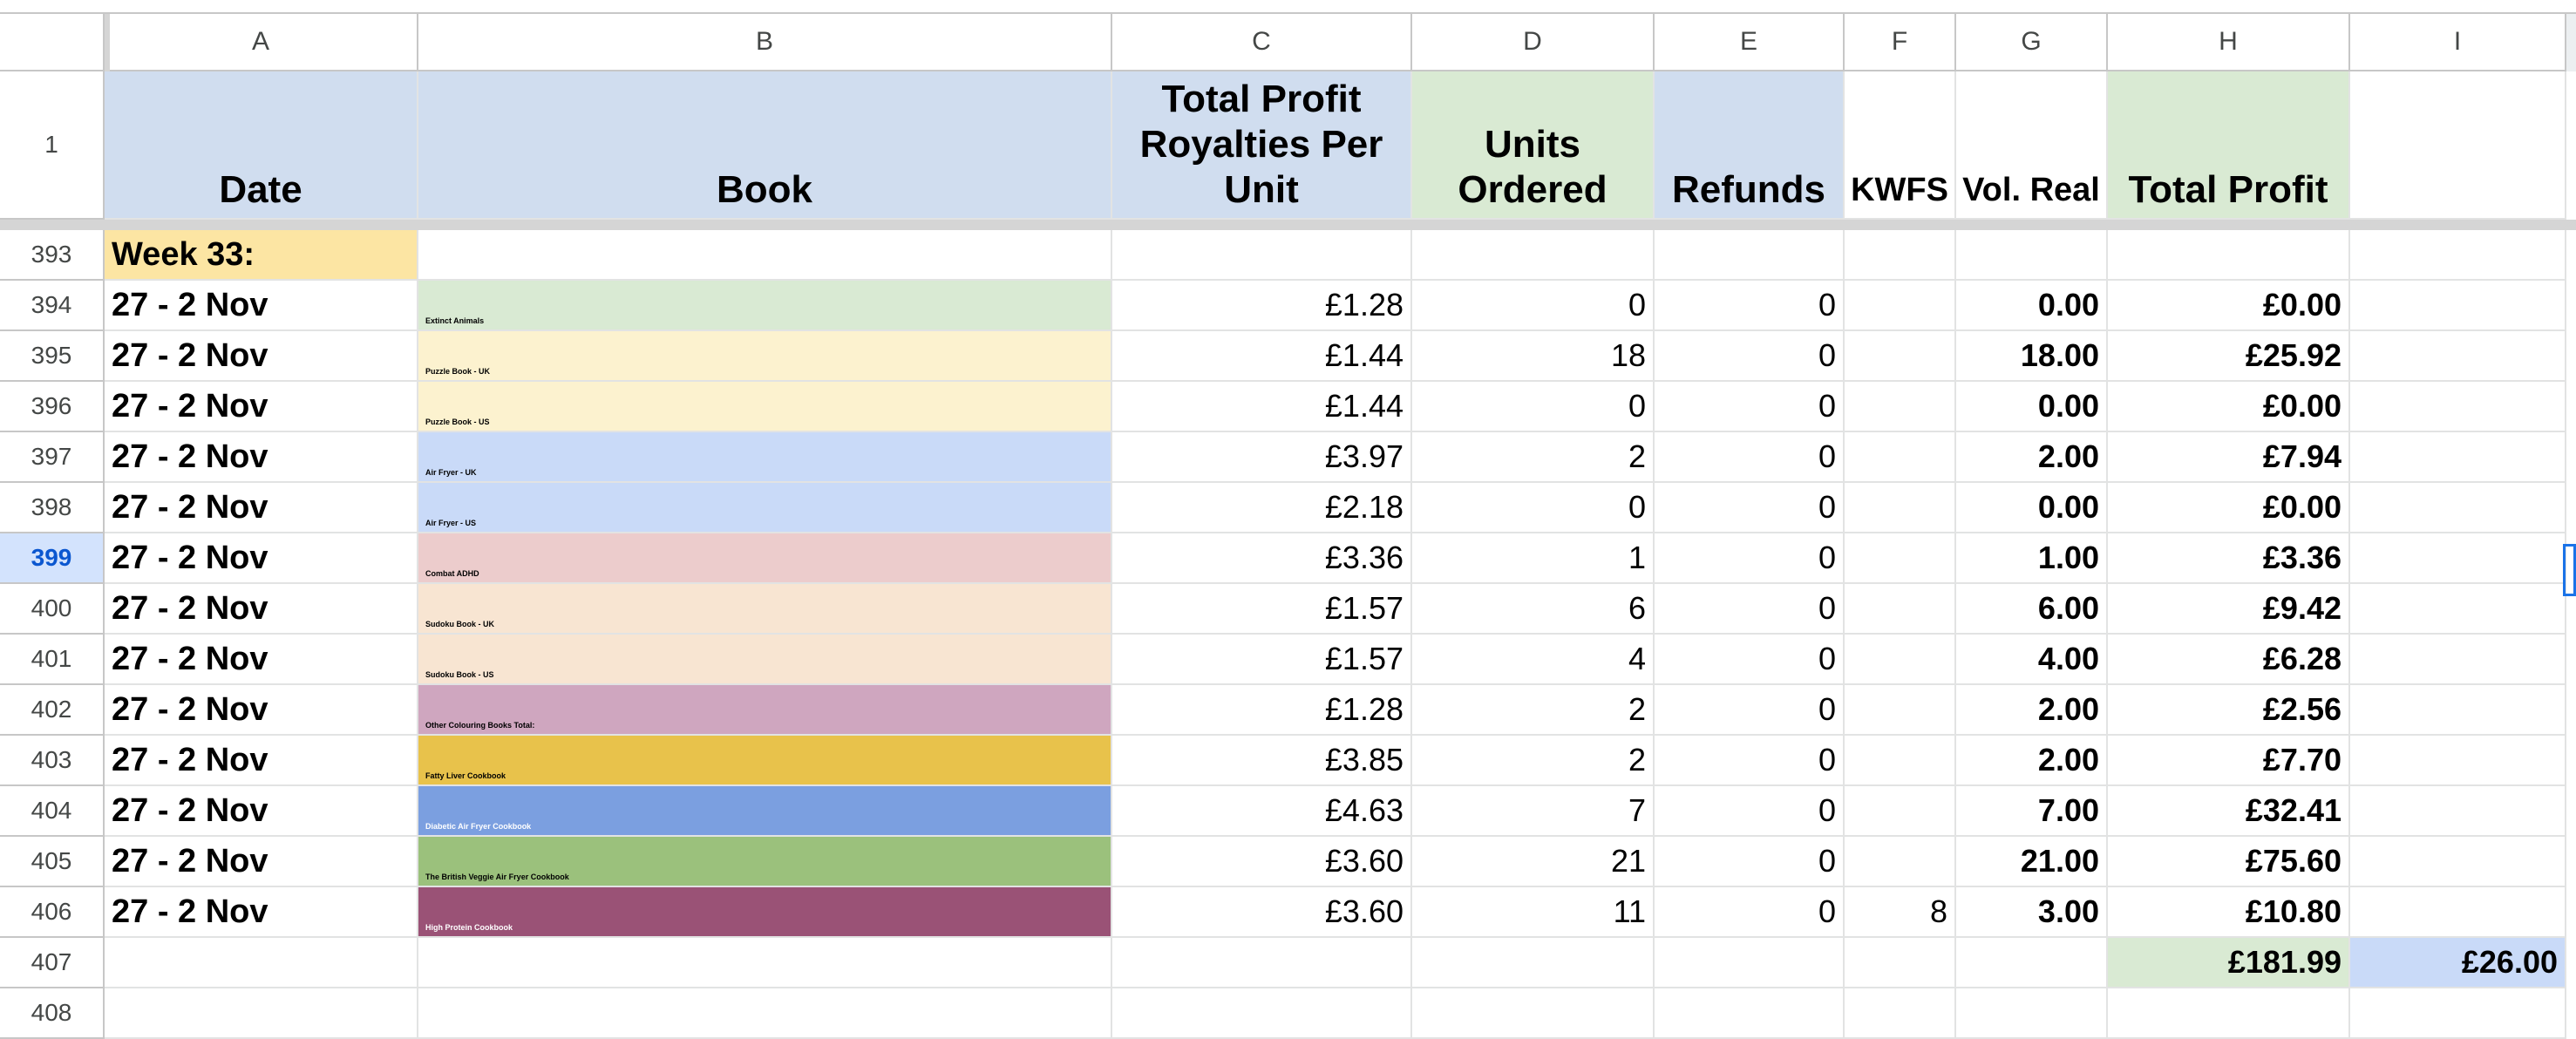 The image size is (2576, 1039). I want to click on header-cell-d: Units Ordered, so click(1533, 145).